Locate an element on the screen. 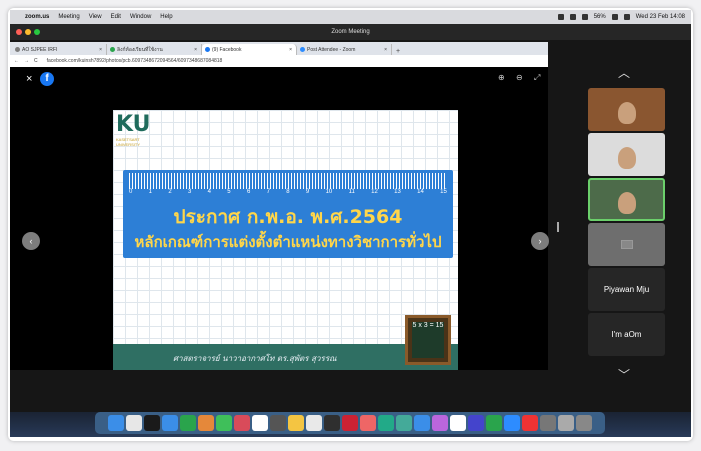 This screenshot has height=451, width=701. next-photo-button: › is located at coordinates (540, 241).